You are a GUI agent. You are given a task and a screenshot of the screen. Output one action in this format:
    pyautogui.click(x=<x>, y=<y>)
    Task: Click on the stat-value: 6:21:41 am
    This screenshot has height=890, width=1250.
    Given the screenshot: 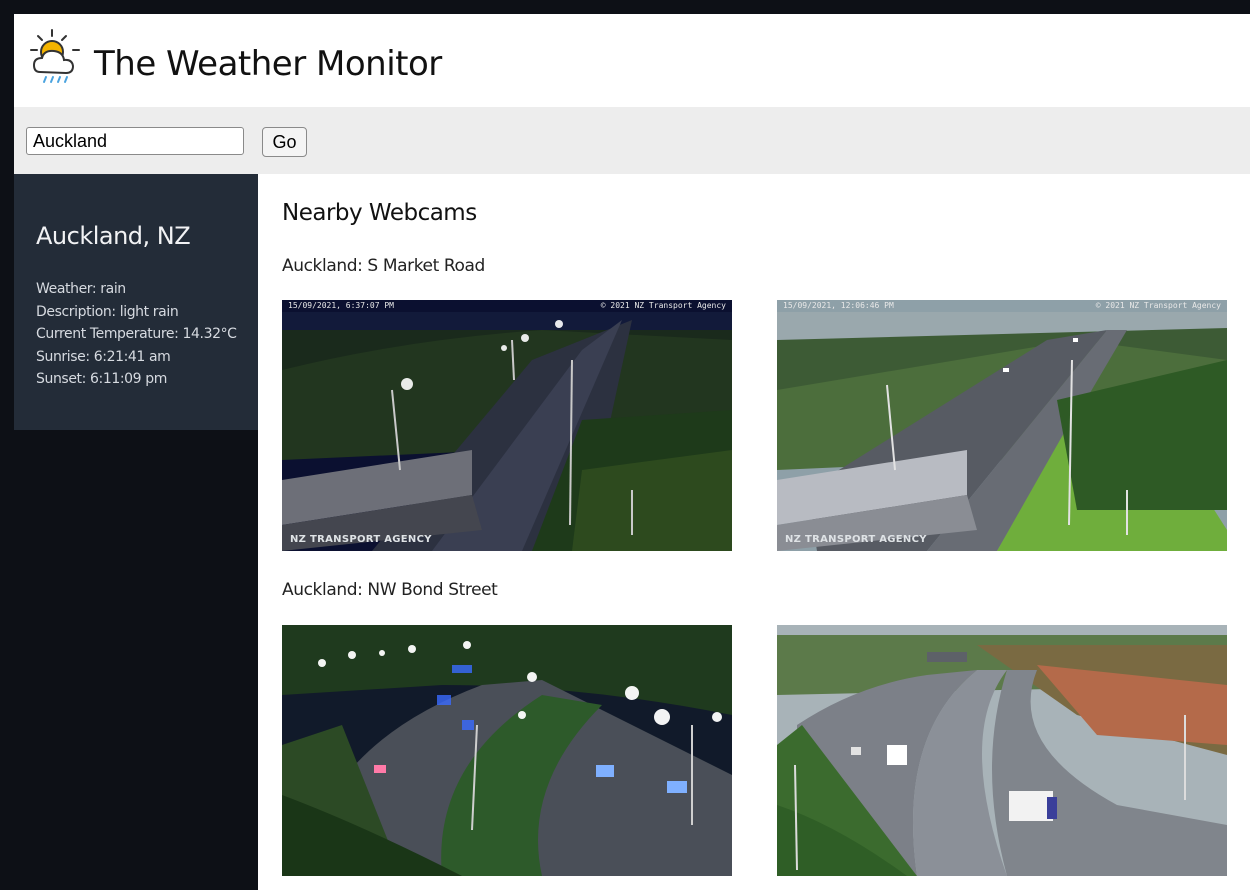 What is the action you would take?
    pyautogui.click(x=132, y=356)
    